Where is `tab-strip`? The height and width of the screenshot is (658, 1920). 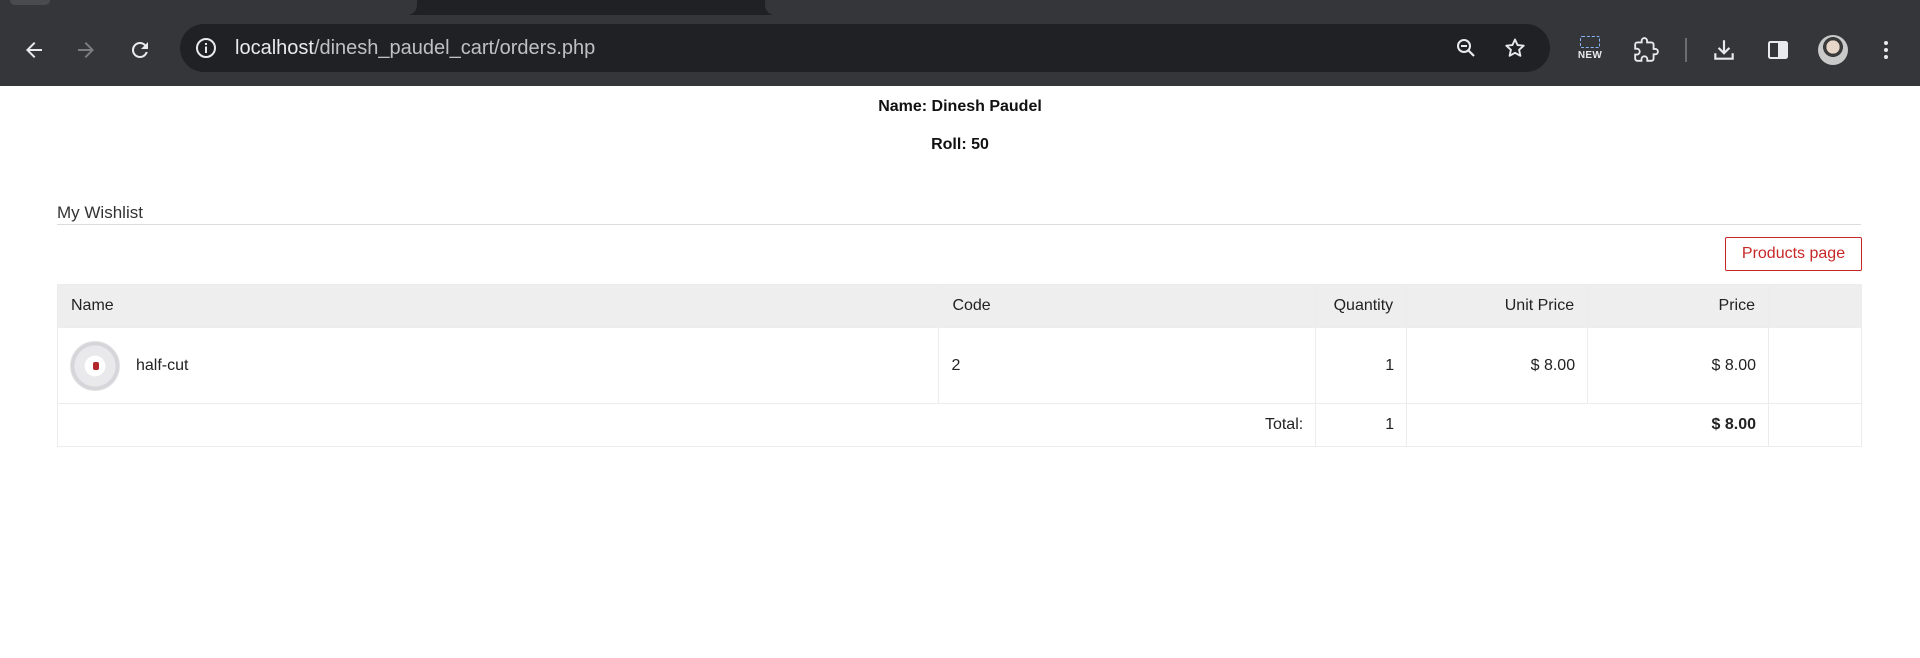
tab-strip is located at coordinates (960, 7).